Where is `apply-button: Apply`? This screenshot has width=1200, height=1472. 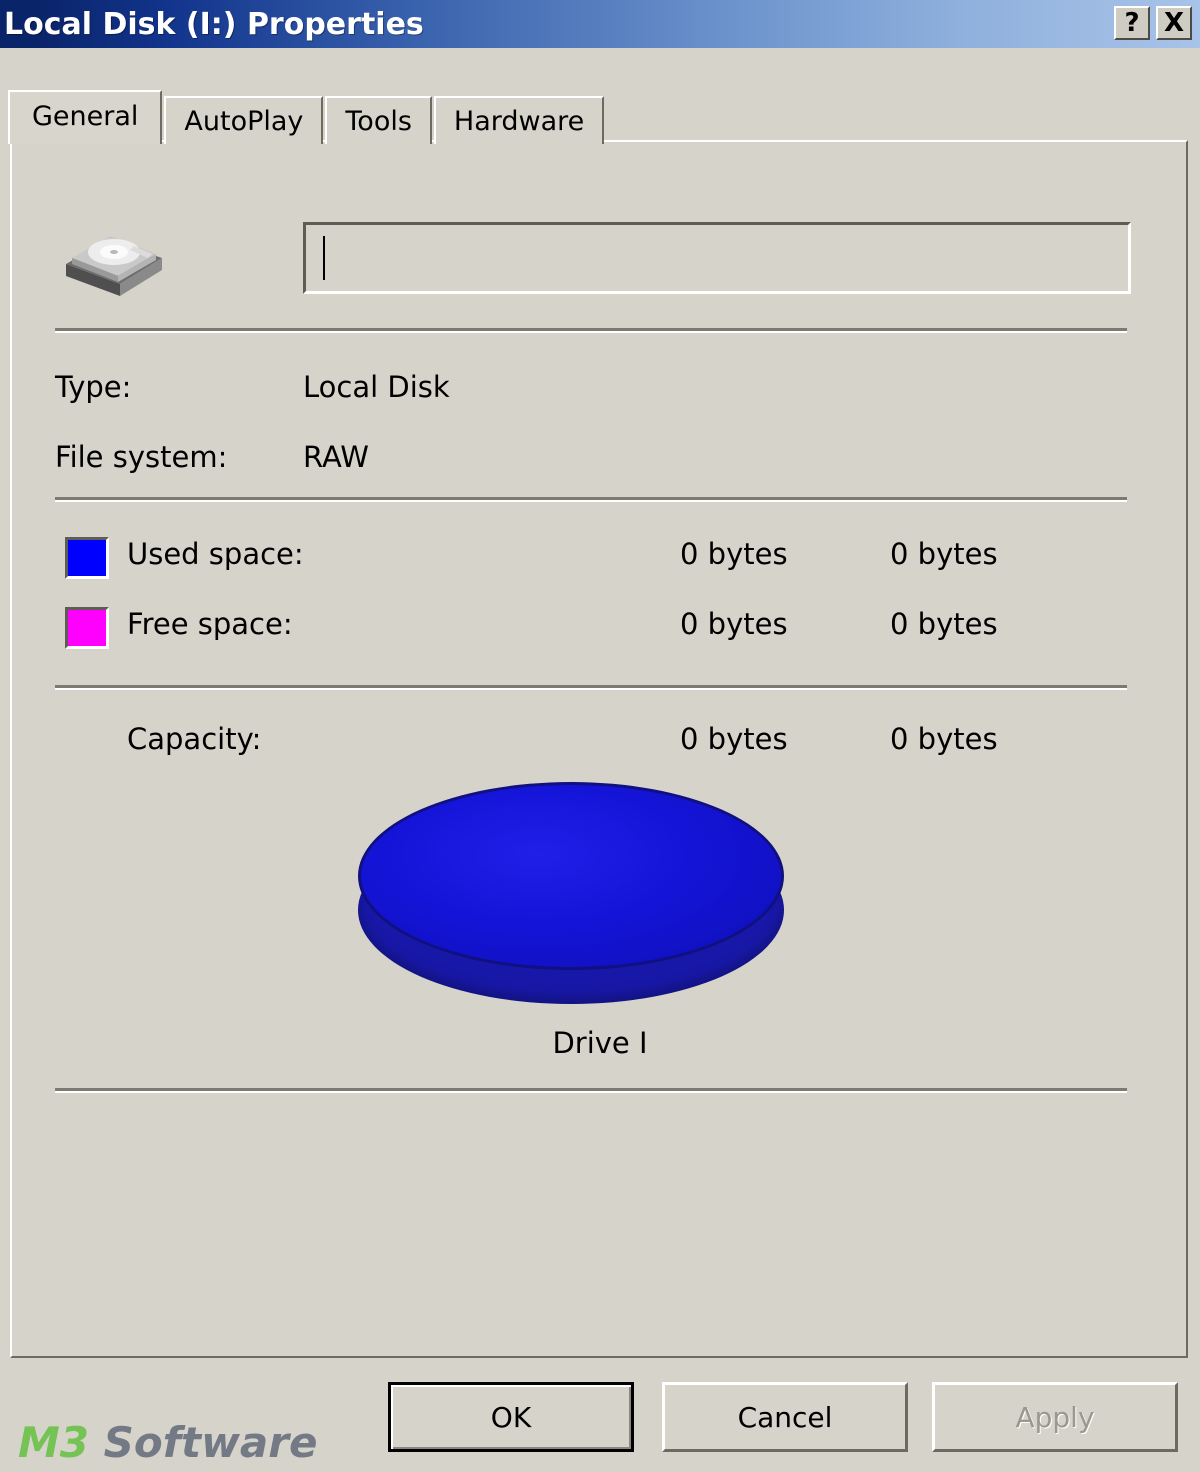 apply-button: Apply is located at coordinates (1055, 1417).